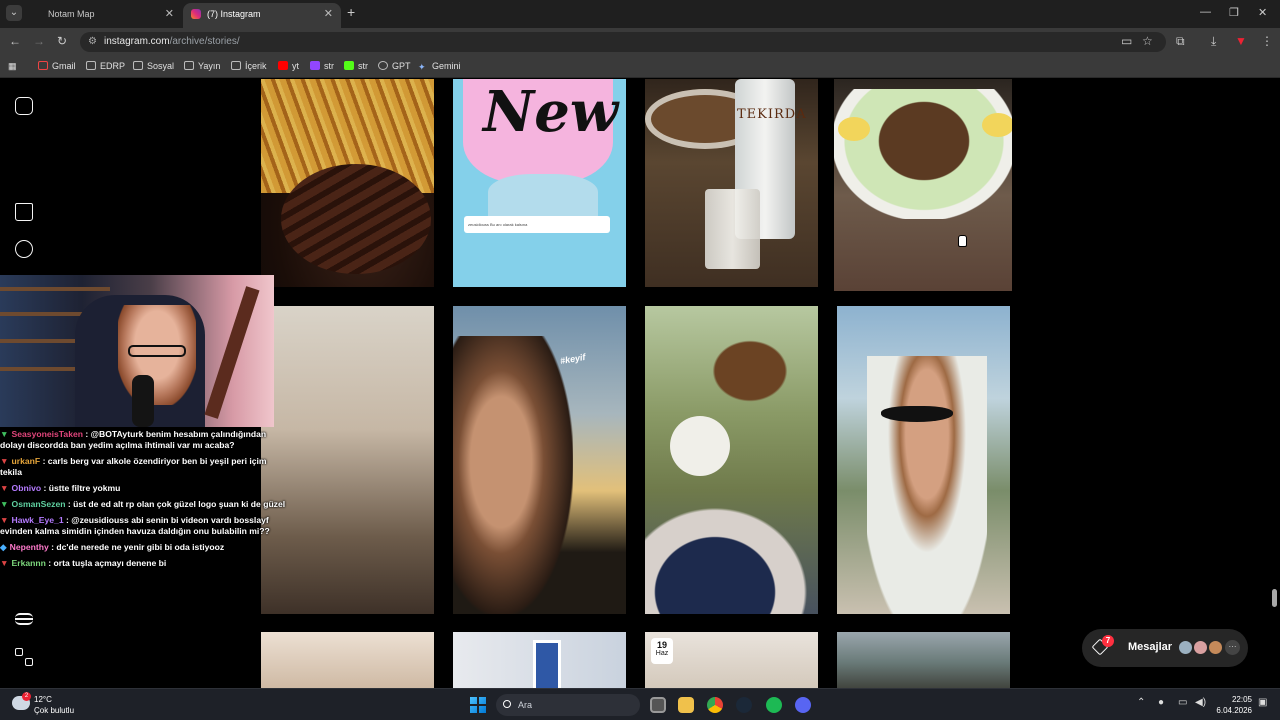 This screenshot has width=1280, height=720. What do you see at coordinates (262, 15) in the screenshot?
I see `tab-instagram: (7) Instagram ✕` at bounding box center [262, 15].